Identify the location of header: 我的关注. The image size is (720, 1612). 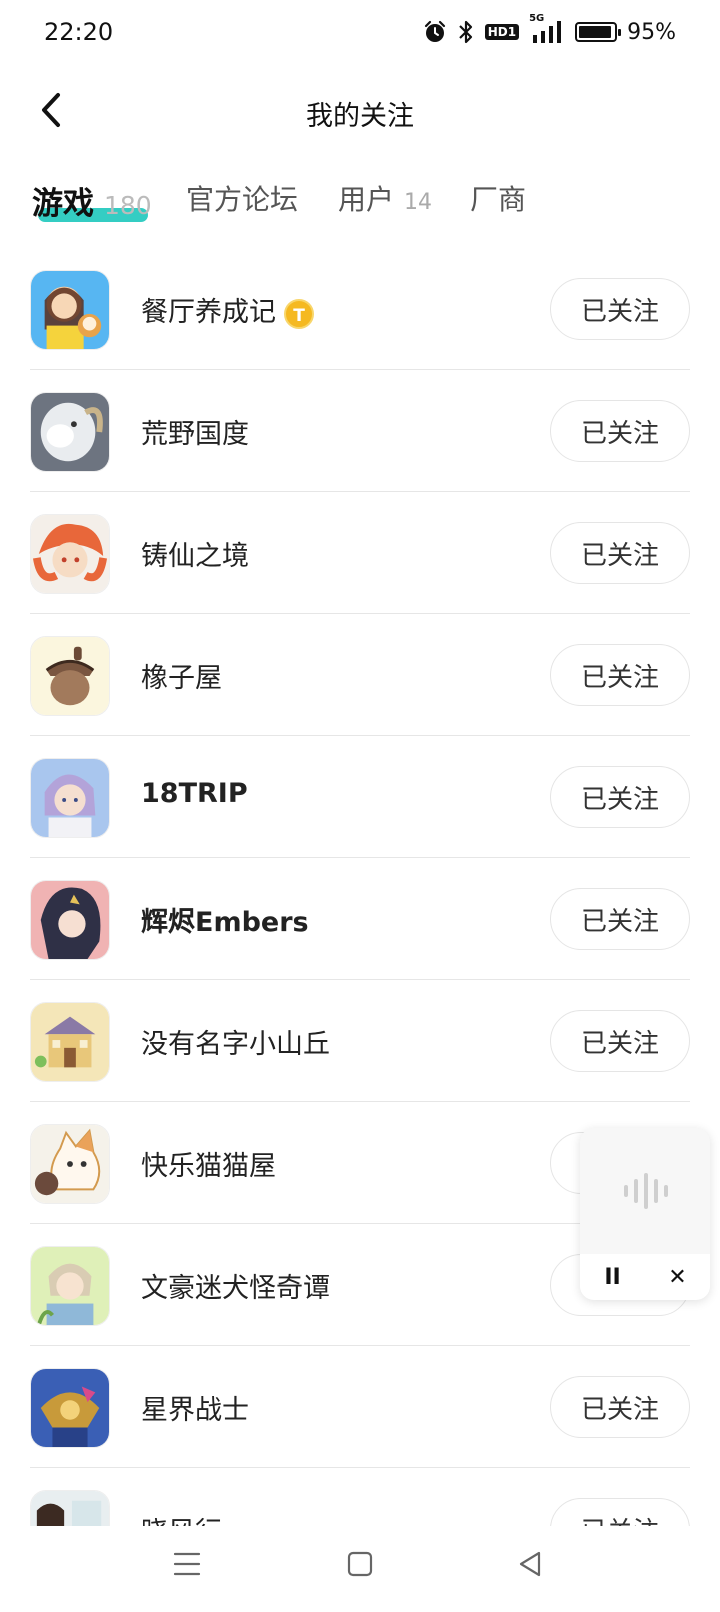
(360, 112).